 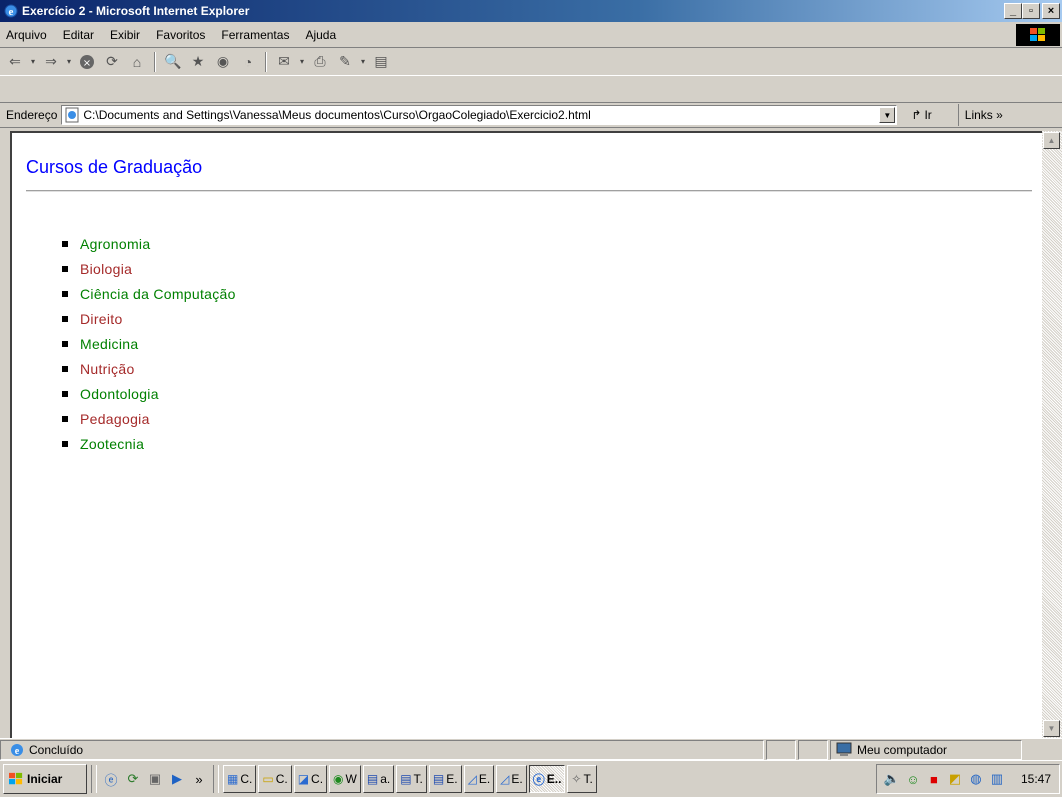 What do you see at coordinates (980, 115) in the screenshot?
I see `links-button: Links »` at bounding box center [980, 115].